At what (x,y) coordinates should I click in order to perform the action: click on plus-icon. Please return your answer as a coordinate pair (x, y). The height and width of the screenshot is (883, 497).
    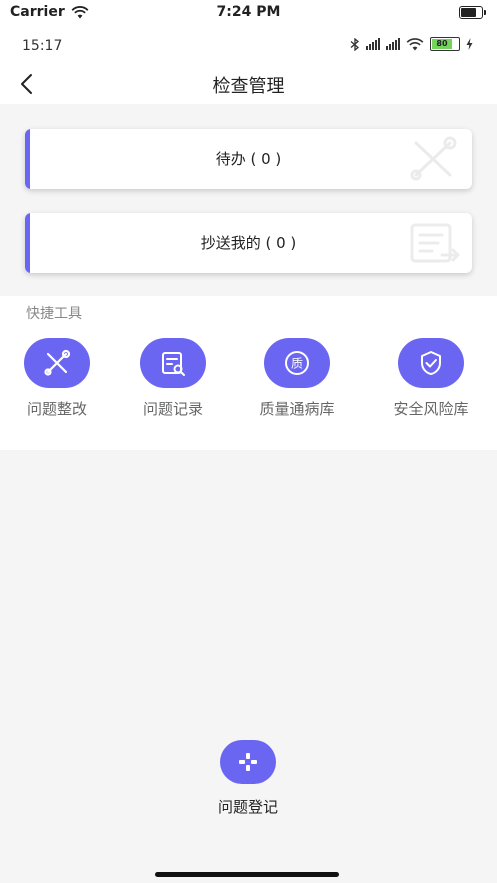
    Looking at the image, I should click on (248, 762).